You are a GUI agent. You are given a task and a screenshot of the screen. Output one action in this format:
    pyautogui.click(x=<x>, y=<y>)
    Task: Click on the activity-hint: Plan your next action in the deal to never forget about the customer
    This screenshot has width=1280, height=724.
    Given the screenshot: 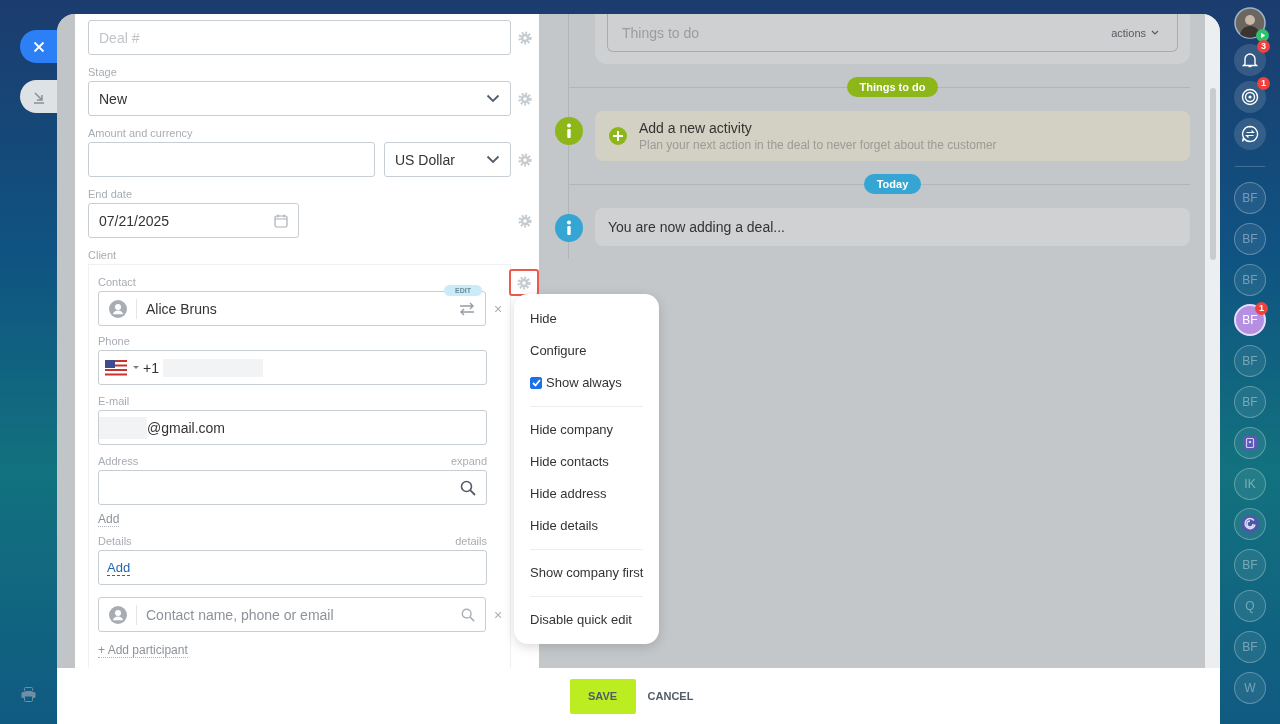 What is the action you would take?
    pyautogui.click(x=818, y=145)
    